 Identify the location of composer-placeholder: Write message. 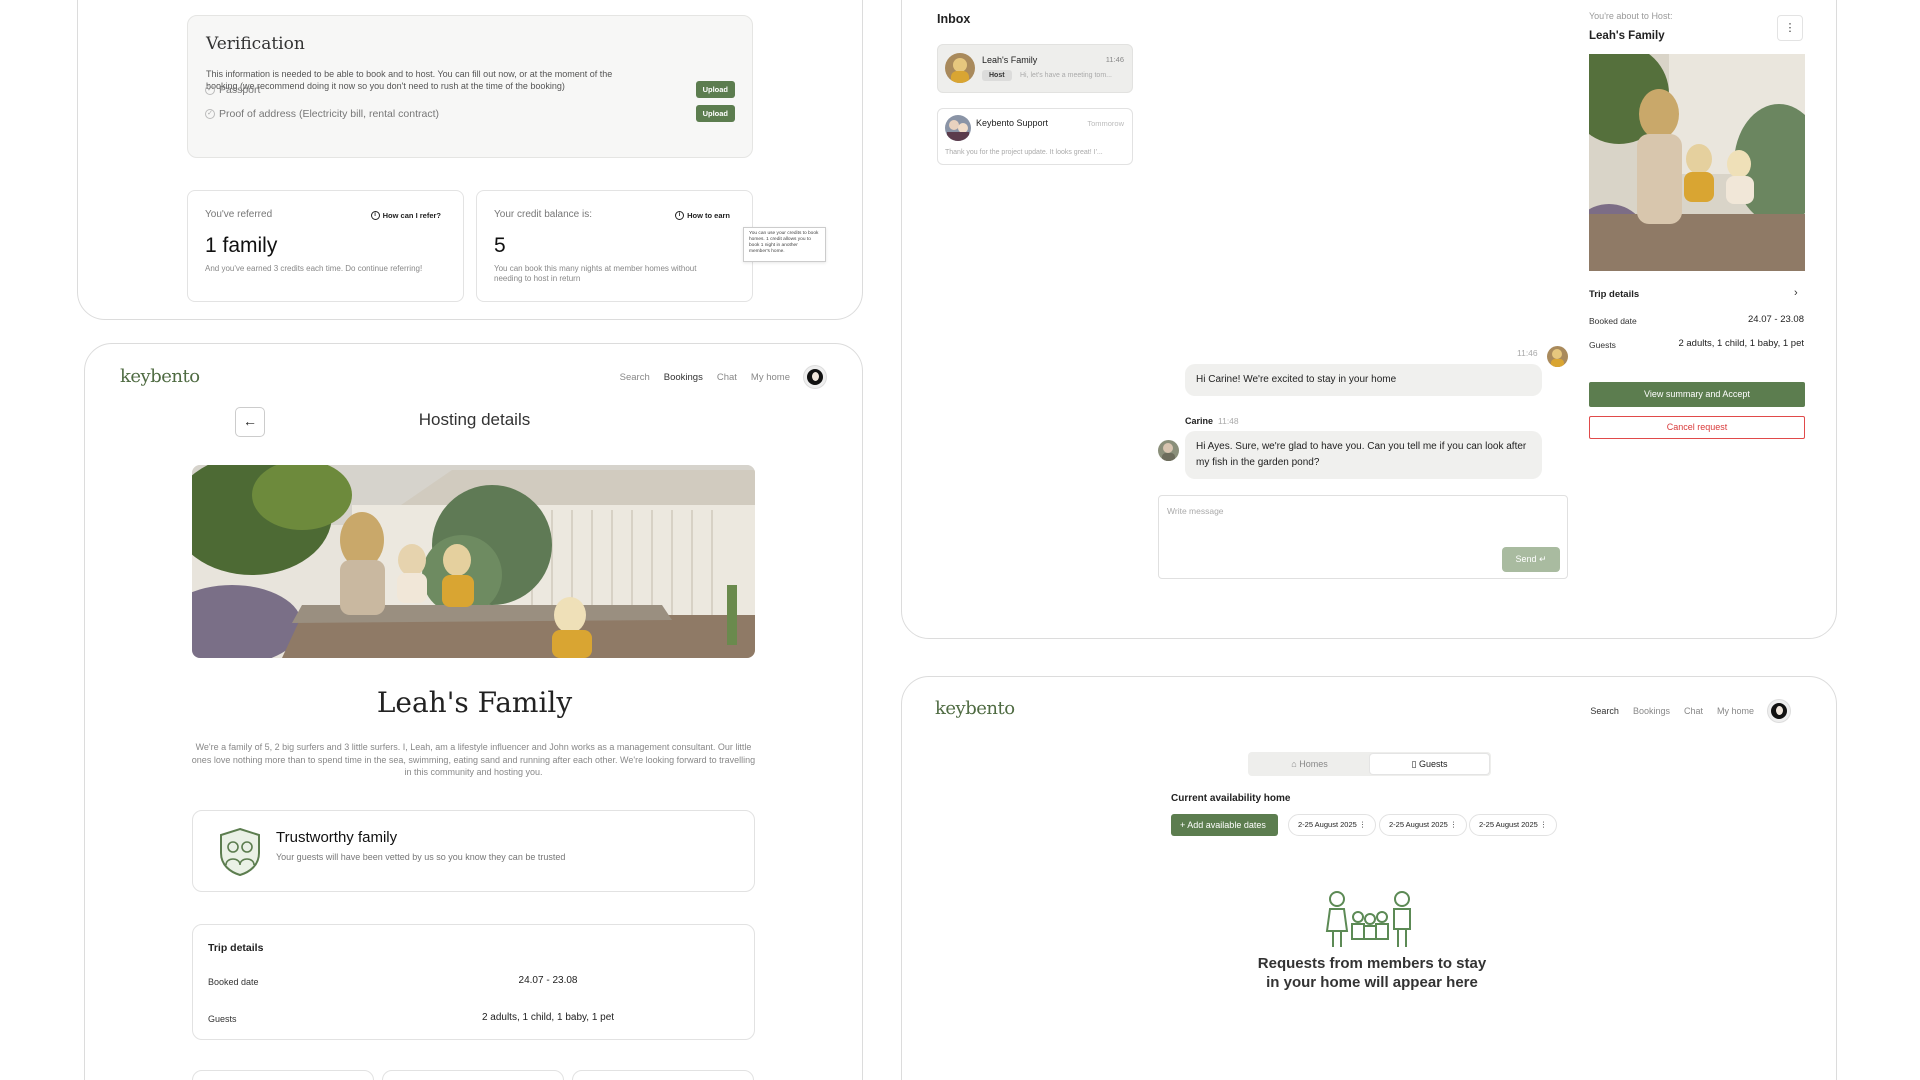
(1195, 511).